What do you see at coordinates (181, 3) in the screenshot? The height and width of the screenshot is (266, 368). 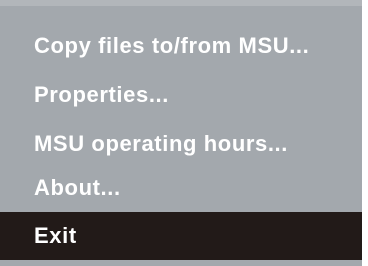 I see `menu-top-edge` at bounding box center [181, 3].